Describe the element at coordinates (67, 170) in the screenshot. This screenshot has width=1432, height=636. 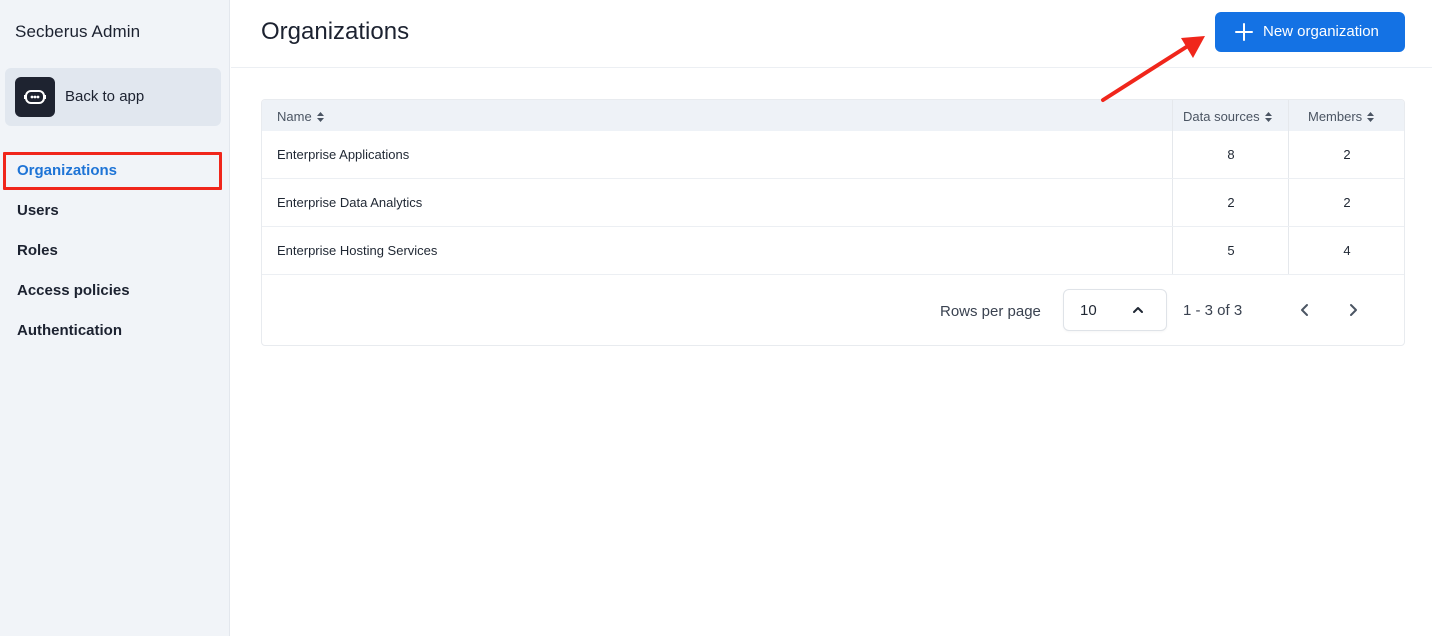
I see `sidebar-item-organizations: Organizations` at that location.